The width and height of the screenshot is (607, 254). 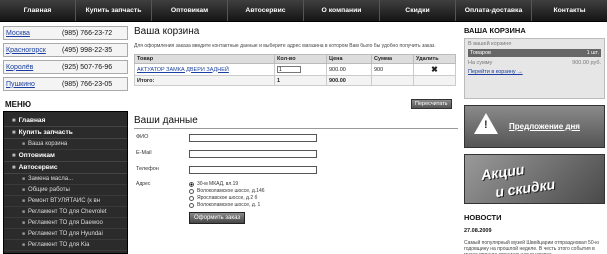 I want to click on promotions-banner: Акции и скидки, so click(x=534, y=179).